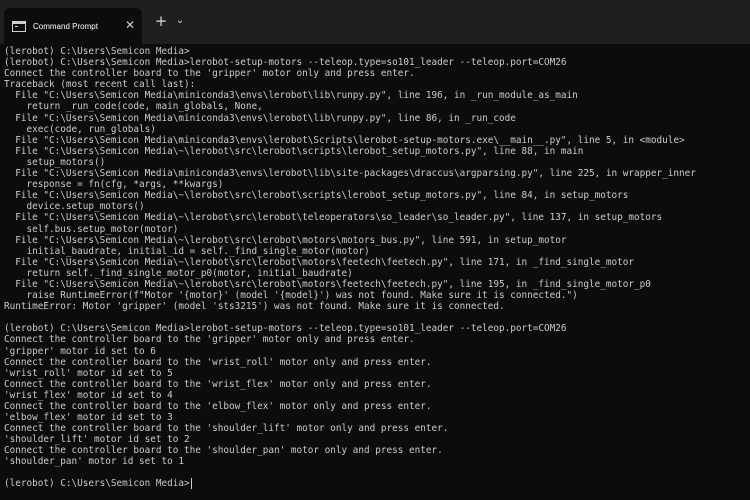  What do you see at coordinates (97, 51) in the screenshot?
I see `terminal-line: (lerobot) C:\Users\Semicon Media>` at bounding box center [97, 51].